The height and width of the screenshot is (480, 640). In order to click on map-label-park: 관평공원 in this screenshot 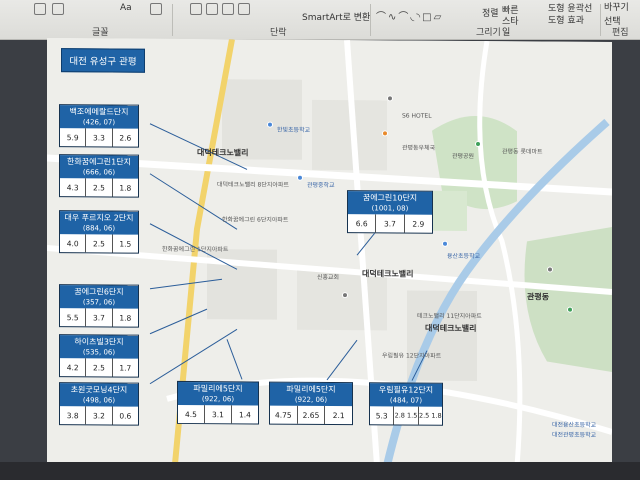, I will do `click(463, 156)`.